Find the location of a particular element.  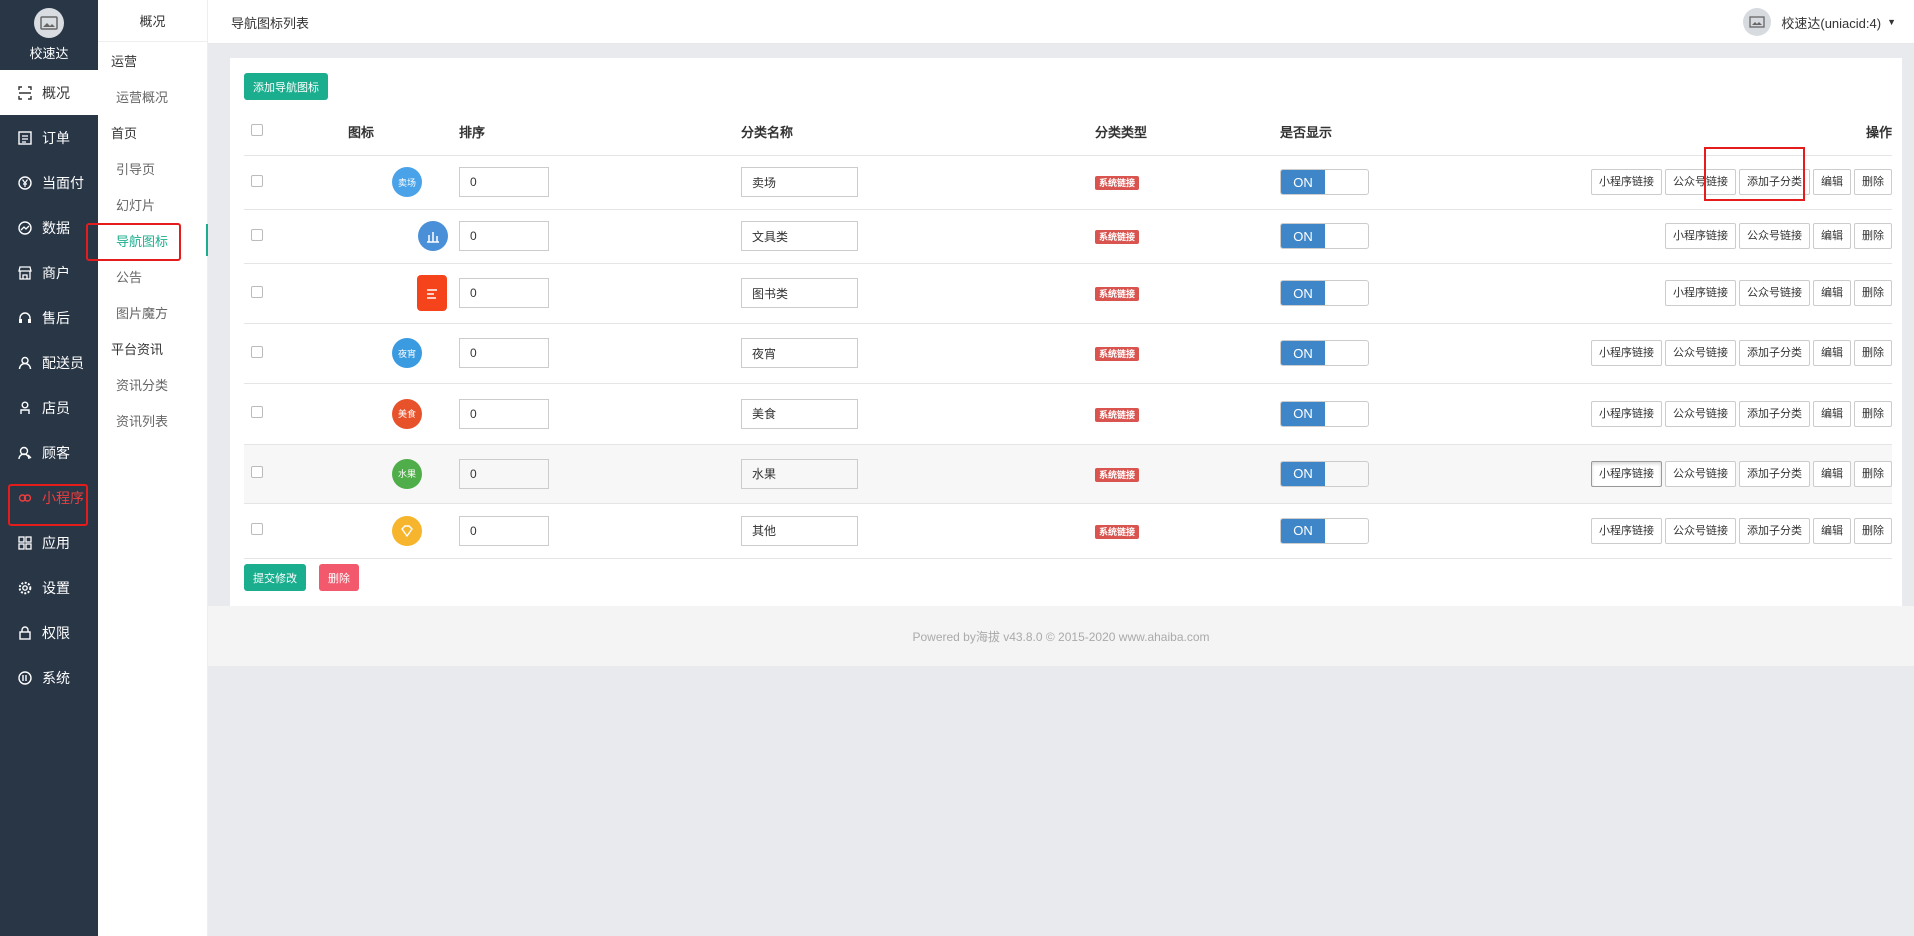

sidebar-item-merchant: 商户 is located at coordinates (49, 272).